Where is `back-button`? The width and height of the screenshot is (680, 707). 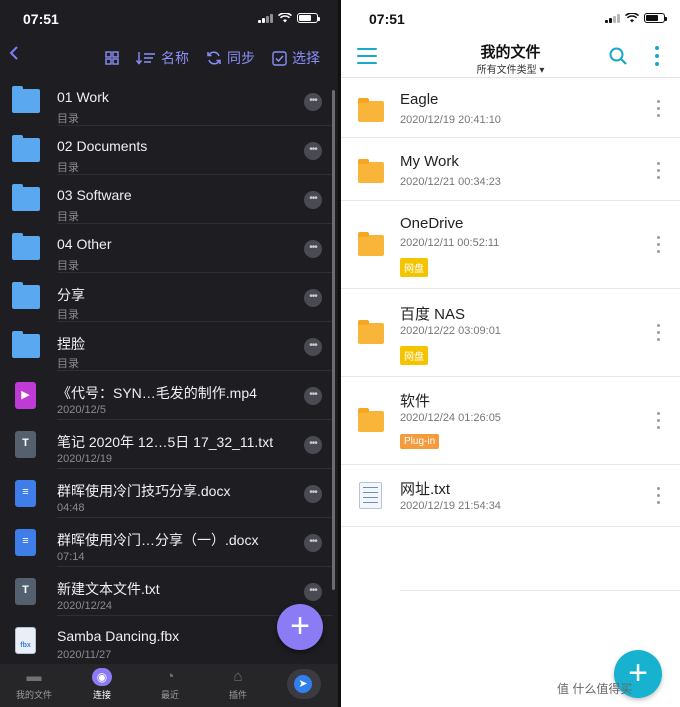
back-button is located at coordinates (14, 55).